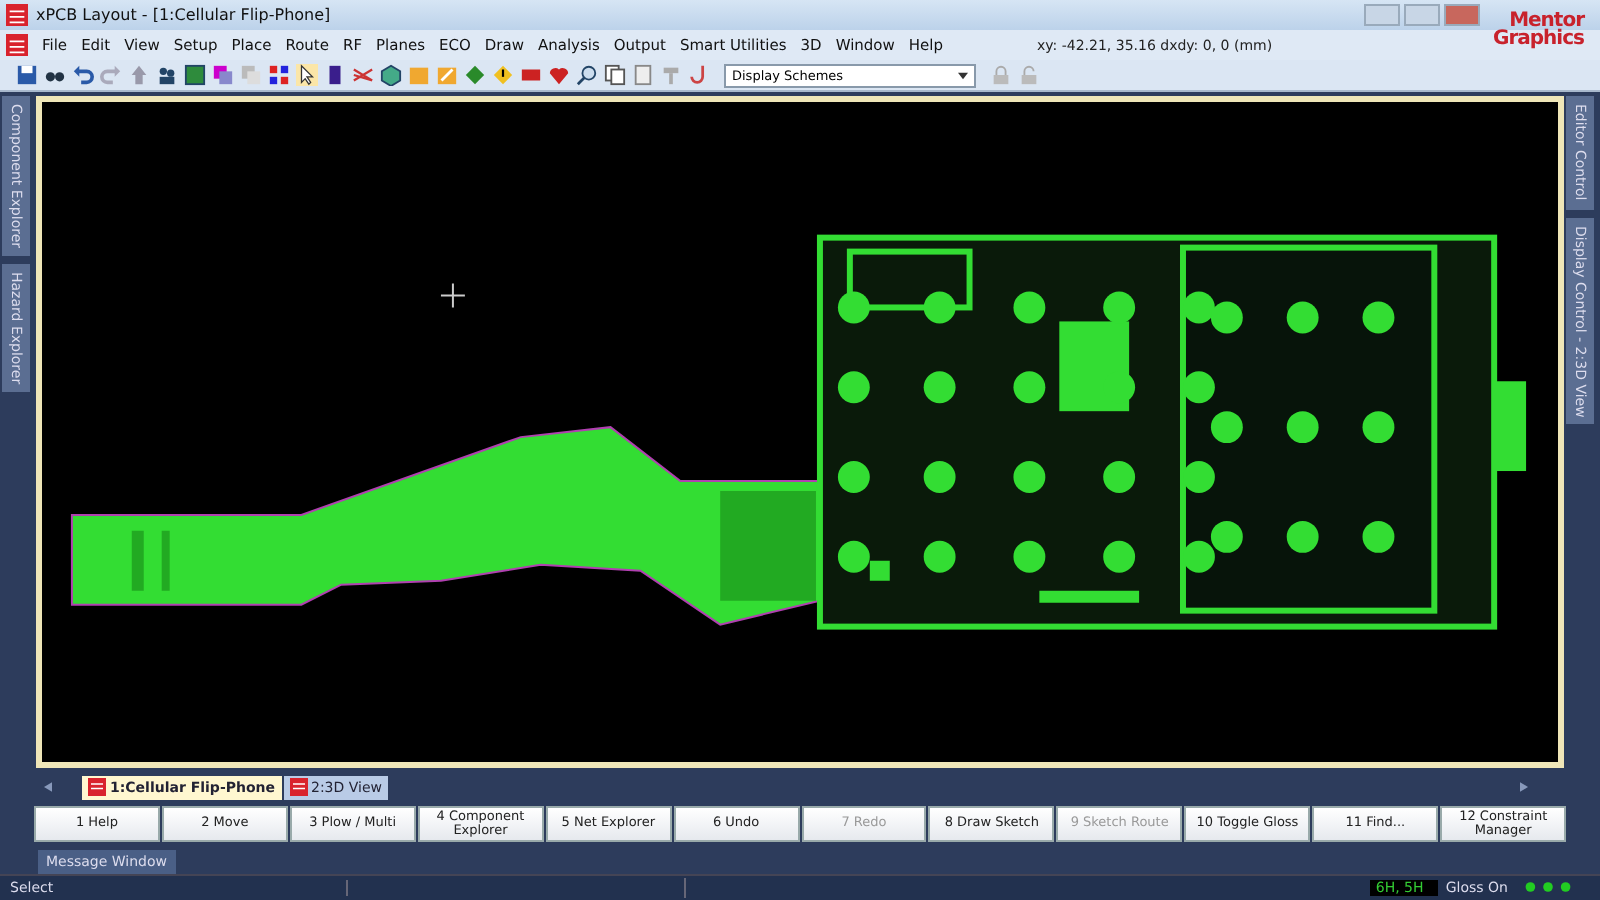  Describe the element at coordinates (223, 75) in the screenshot. I see `layers-icon` at that location.